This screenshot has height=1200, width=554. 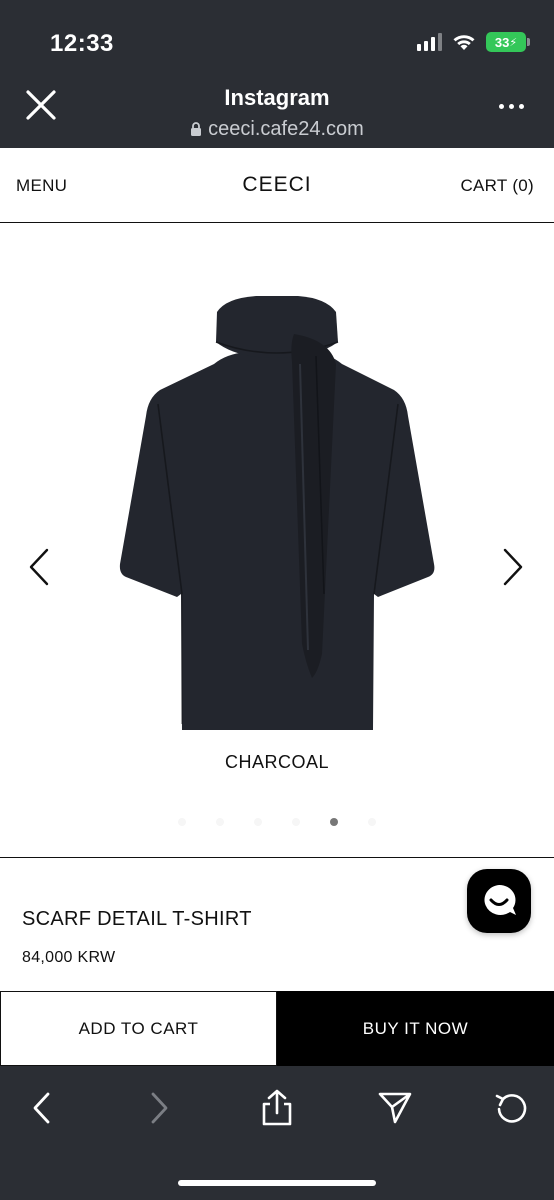 I want to click on reload-icon, so click(x=512, y=1108).